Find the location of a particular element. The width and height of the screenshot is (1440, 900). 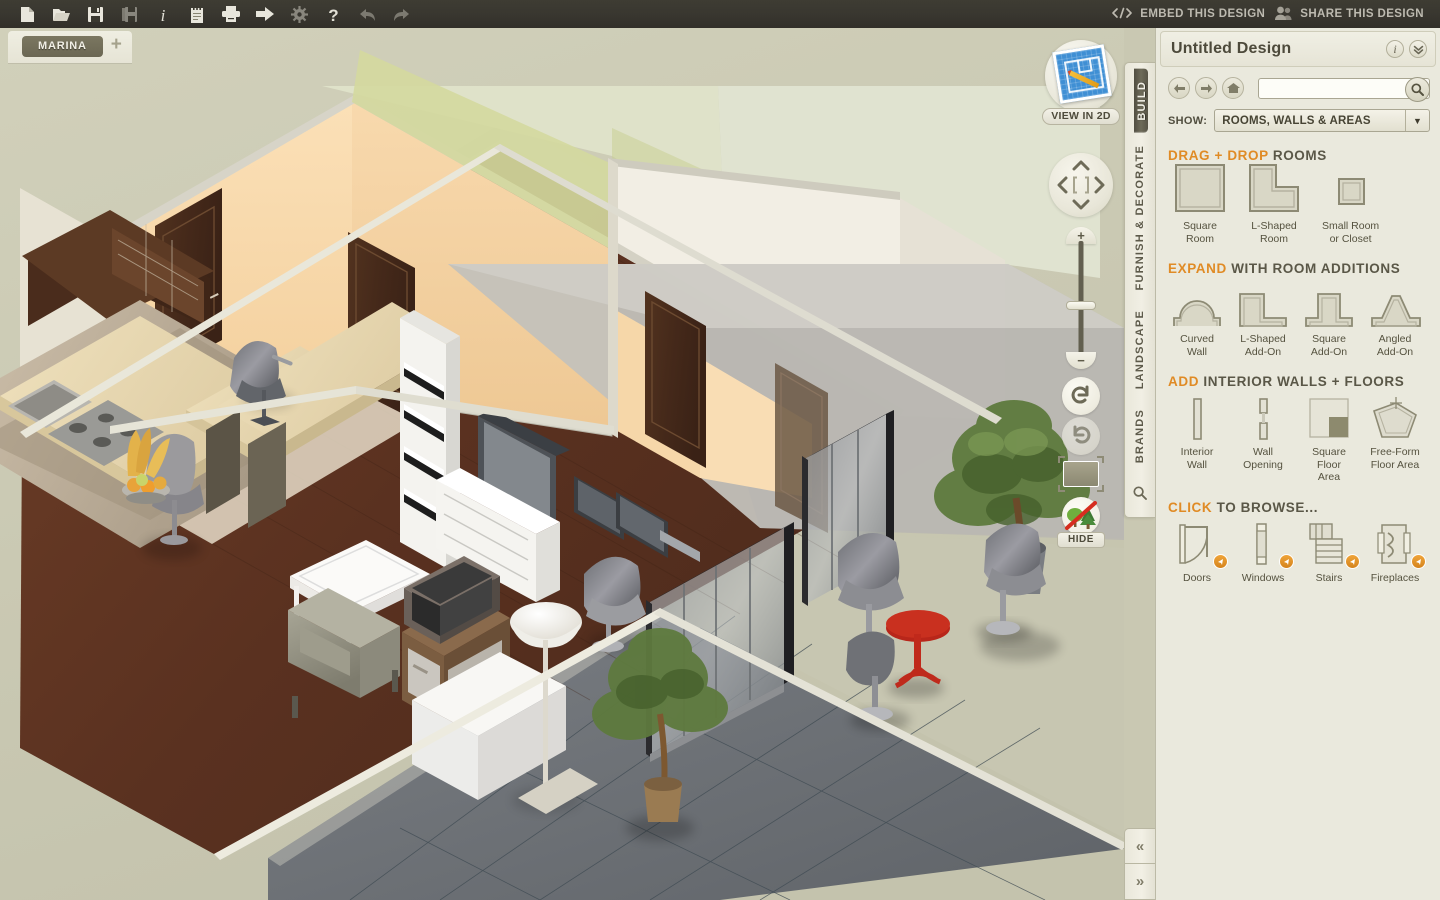

view-in-2d-button is located at coordinates (1081, 76).